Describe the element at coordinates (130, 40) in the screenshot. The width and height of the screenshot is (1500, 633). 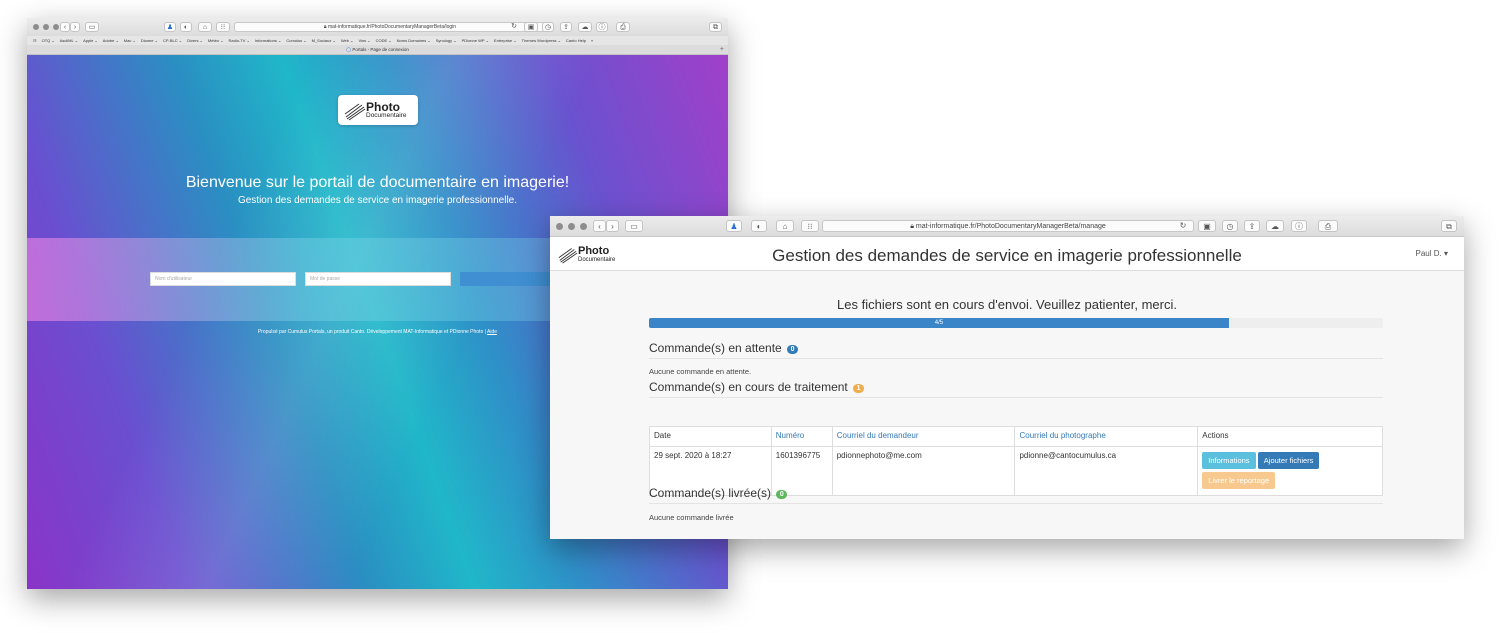
I see `bookmark-item: Mac ⌄` at that location.